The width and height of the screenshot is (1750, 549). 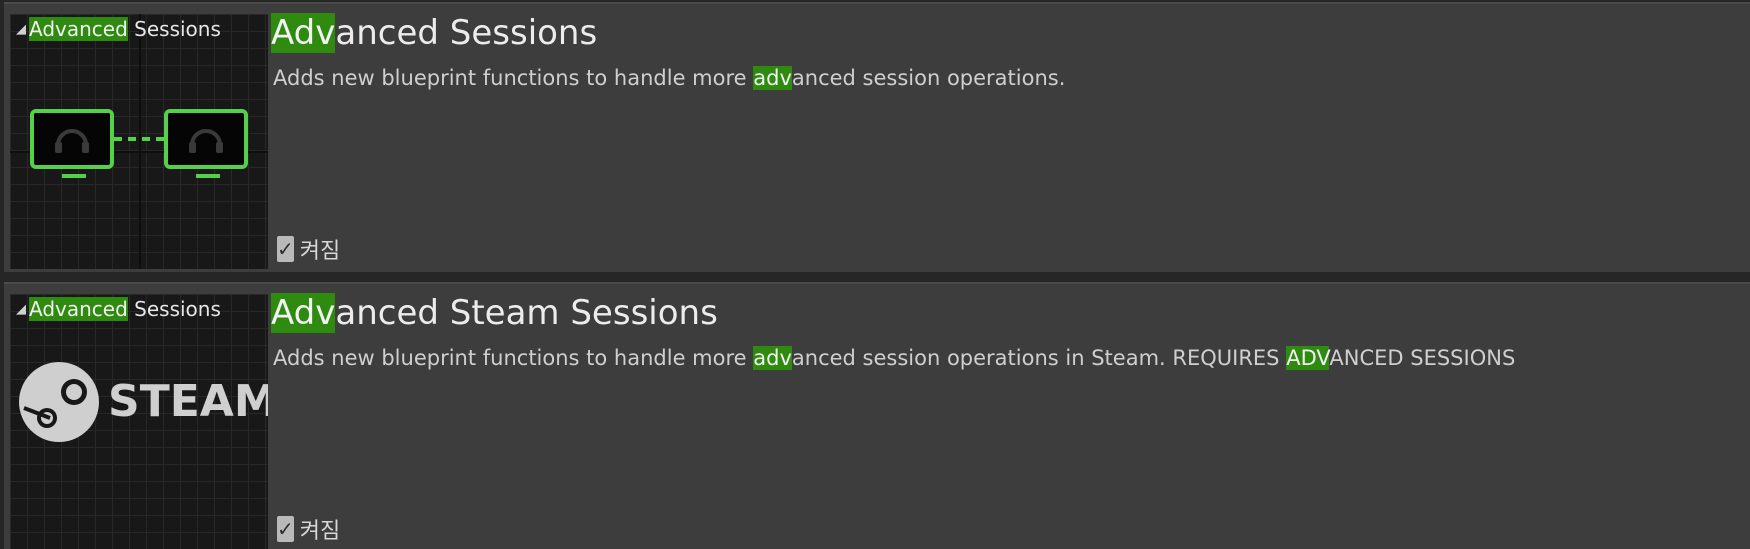 What do you see at coordinates (494, 313) in the screenshot?
I see `plugin-title: Advanced Steam Sessions` at bounding box center [494, 313].